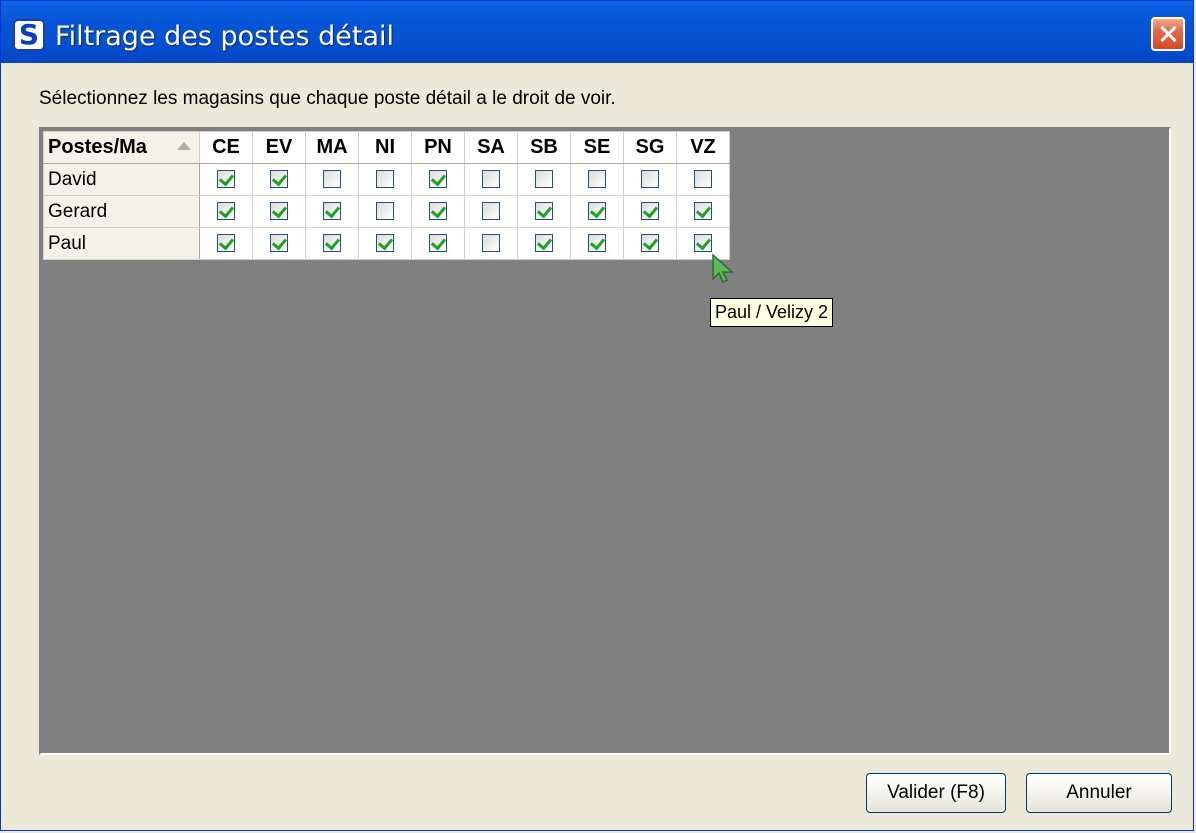 The image size is (1196, 833). I want to click on checkbox-david-vz, so click(703, 179).